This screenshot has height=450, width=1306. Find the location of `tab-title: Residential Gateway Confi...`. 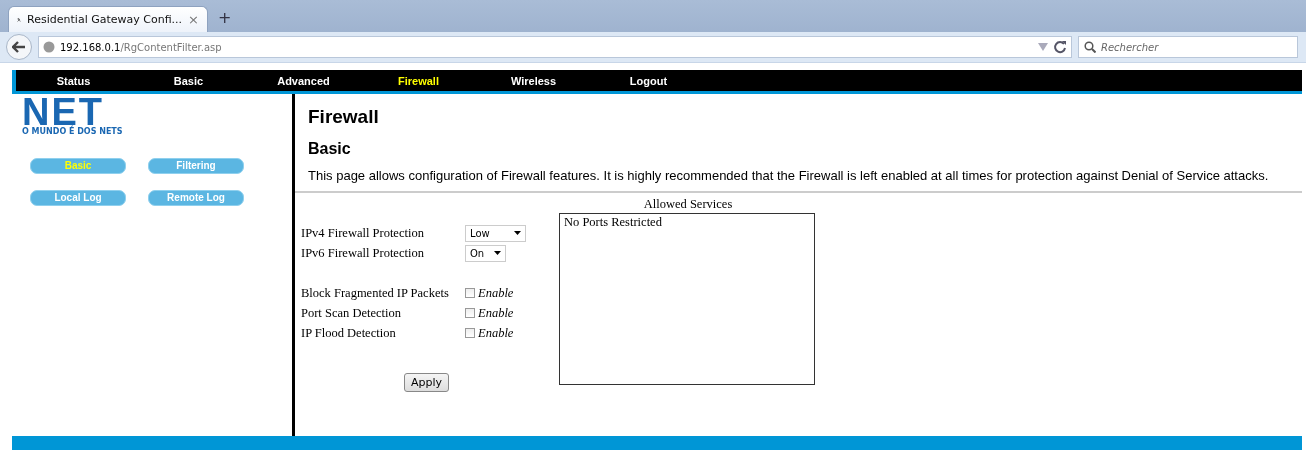

tab-title: Residential Gateway Confi... is located at coordinates (105, 19).